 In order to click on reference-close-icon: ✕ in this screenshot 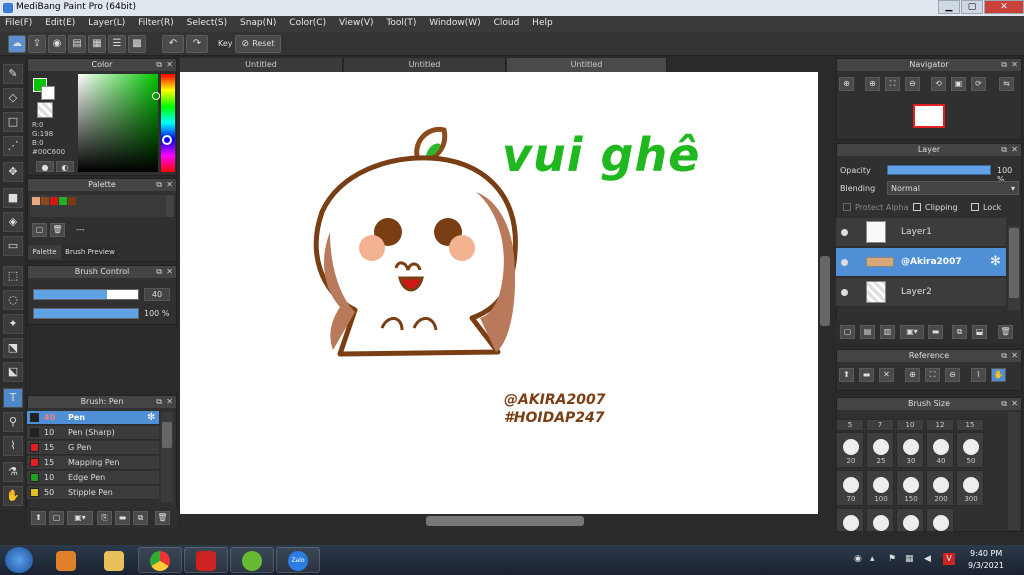, I will do `click(886, 375)`.